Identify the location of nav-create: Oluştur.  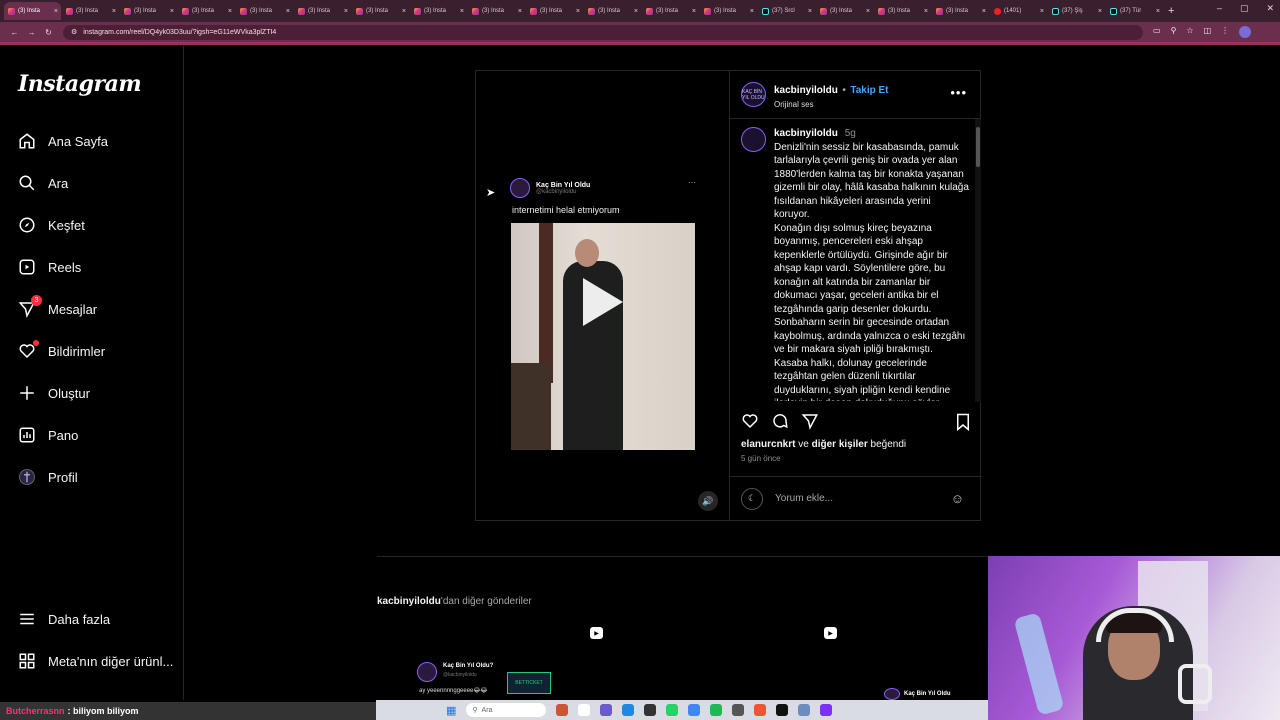
(54, 393).